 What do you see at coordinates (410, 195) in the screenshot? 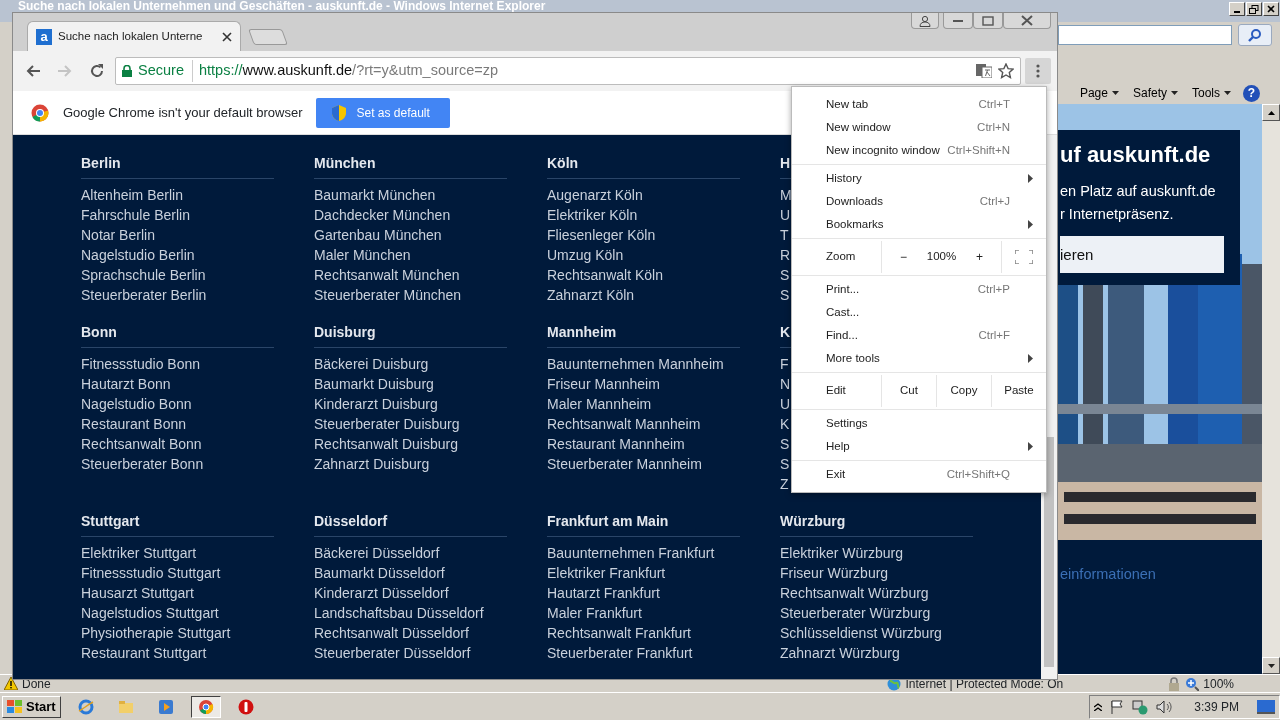
I see `city-link: Baumarkt München` at bounding box center [410, 195].